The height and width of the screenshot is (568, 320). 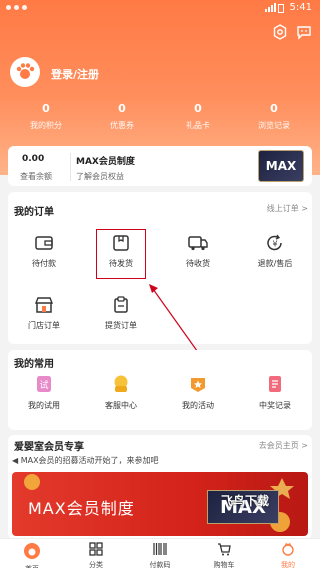 I want to click on order-label: 提货订单, so click(x=121, y=325).